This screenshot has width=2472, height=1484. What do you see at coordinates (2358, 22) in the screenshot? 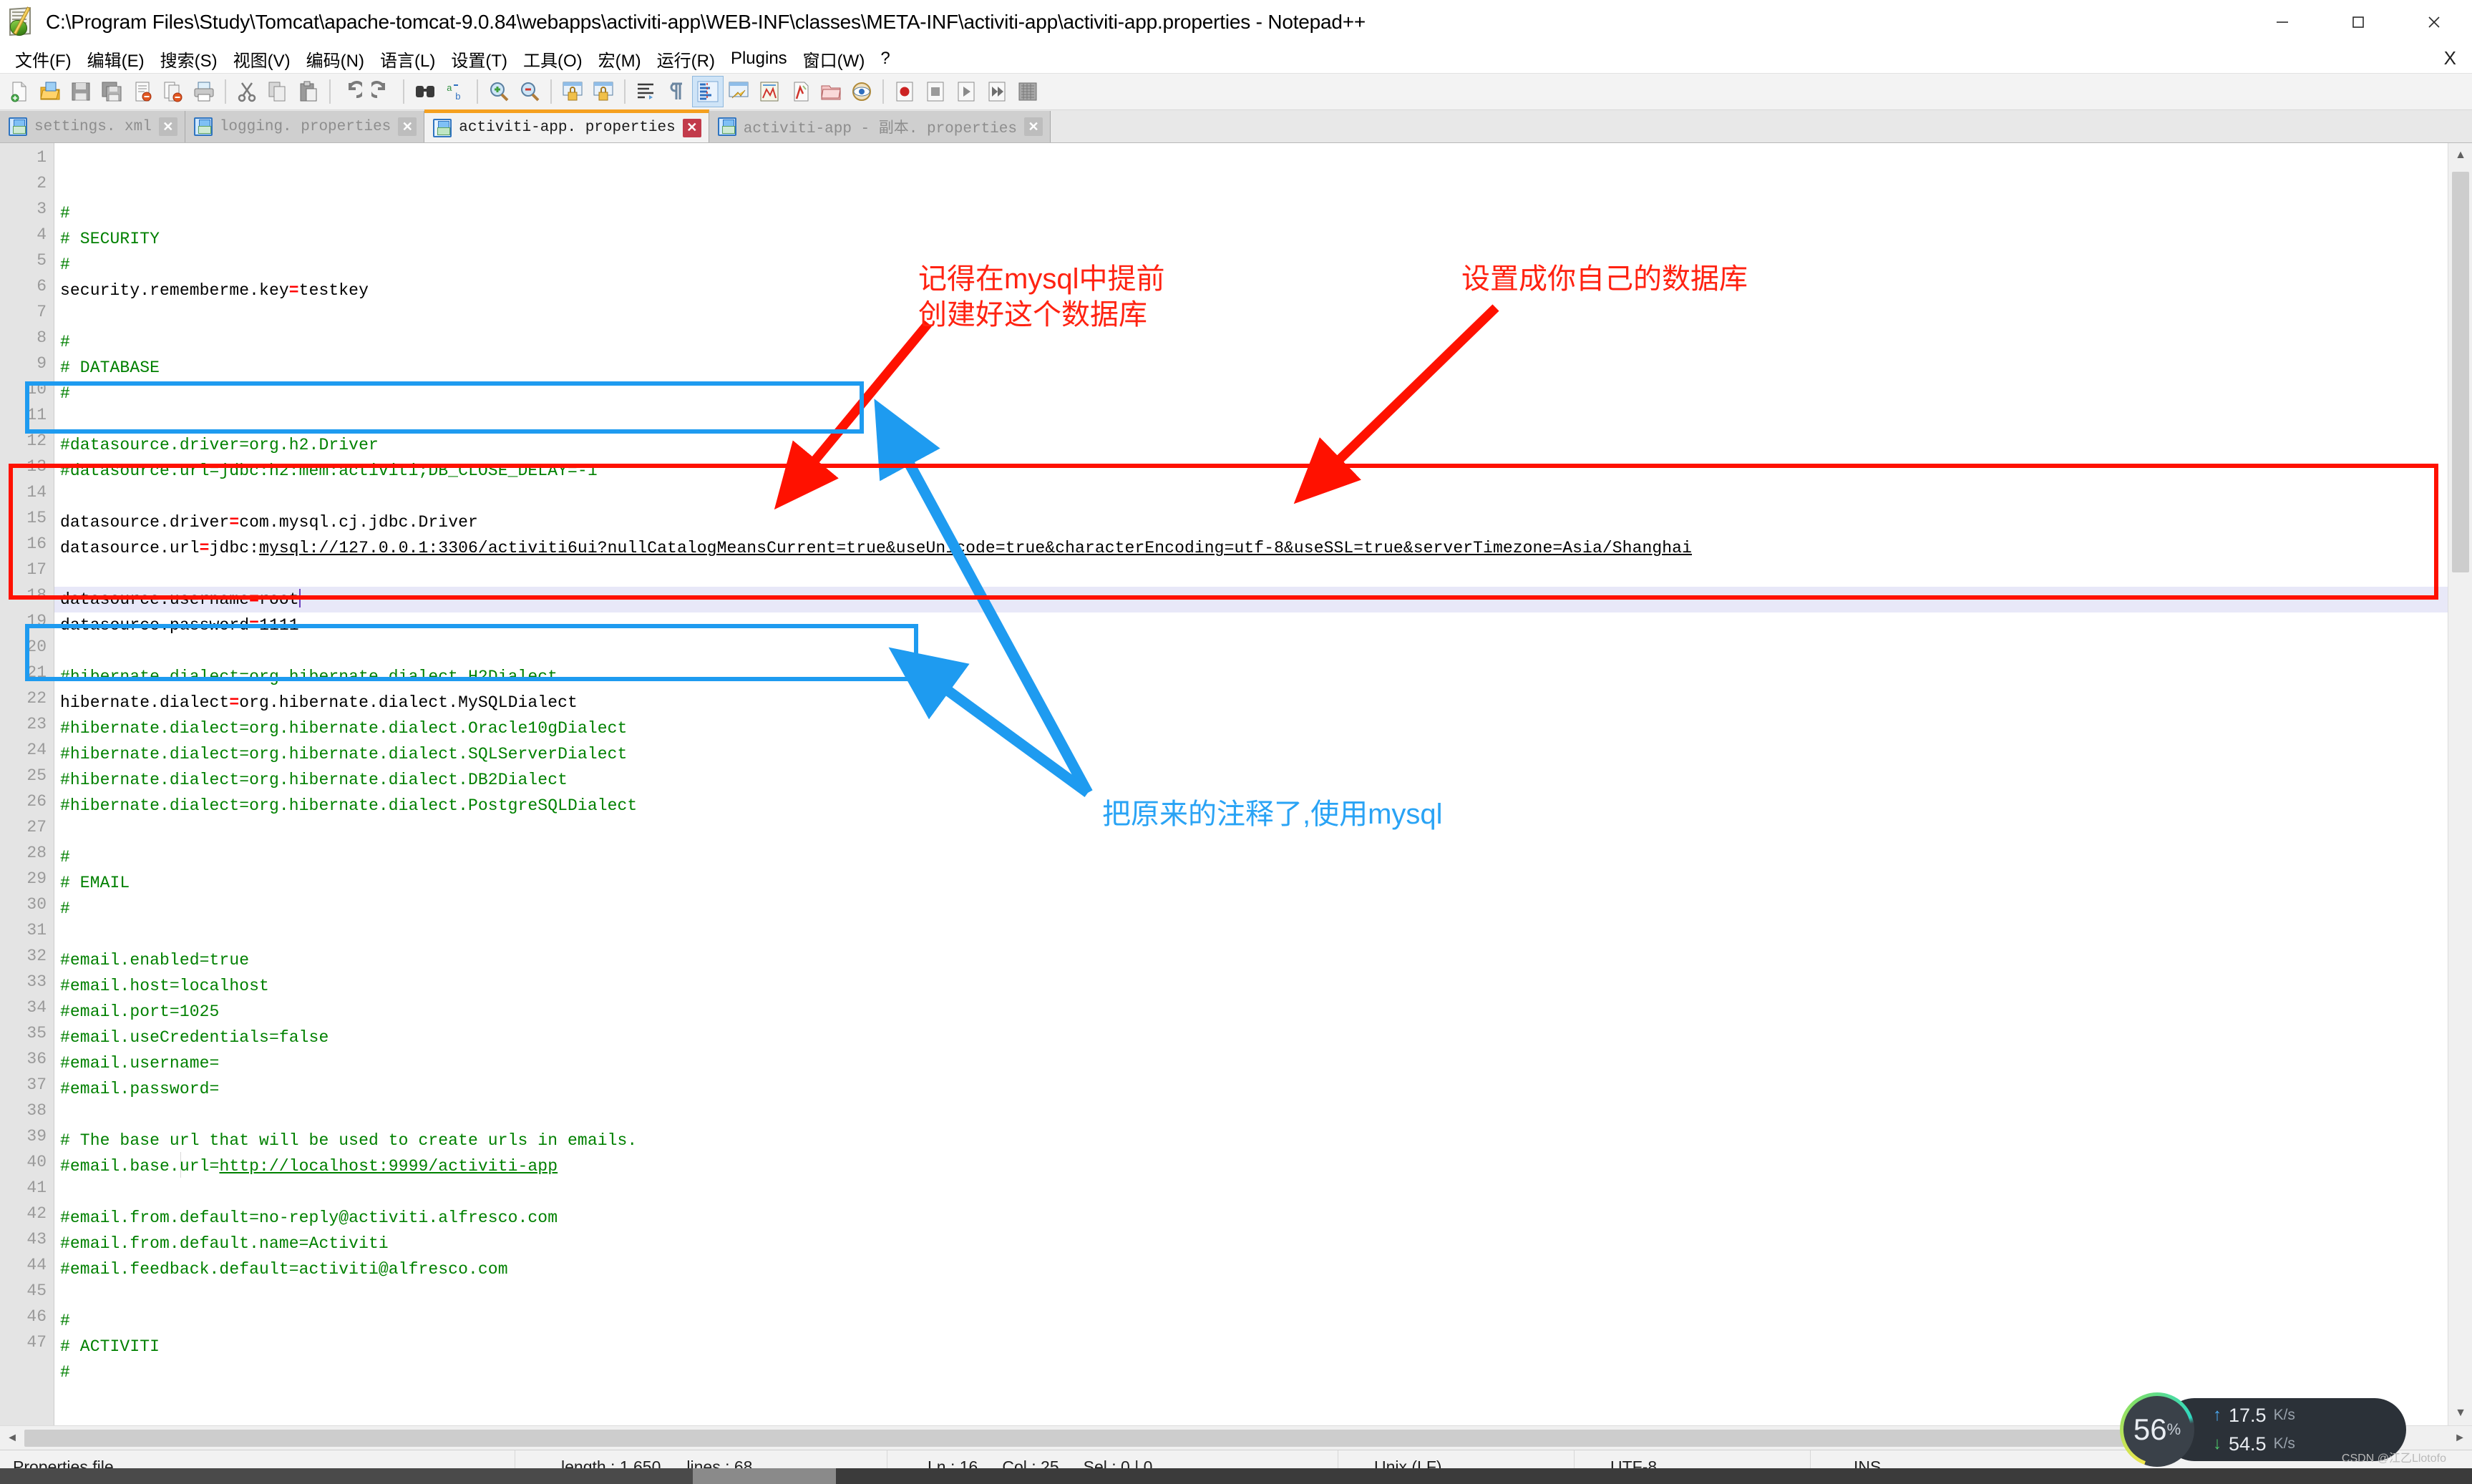
I see `maximize-button` at bounding box center [2358, 22].